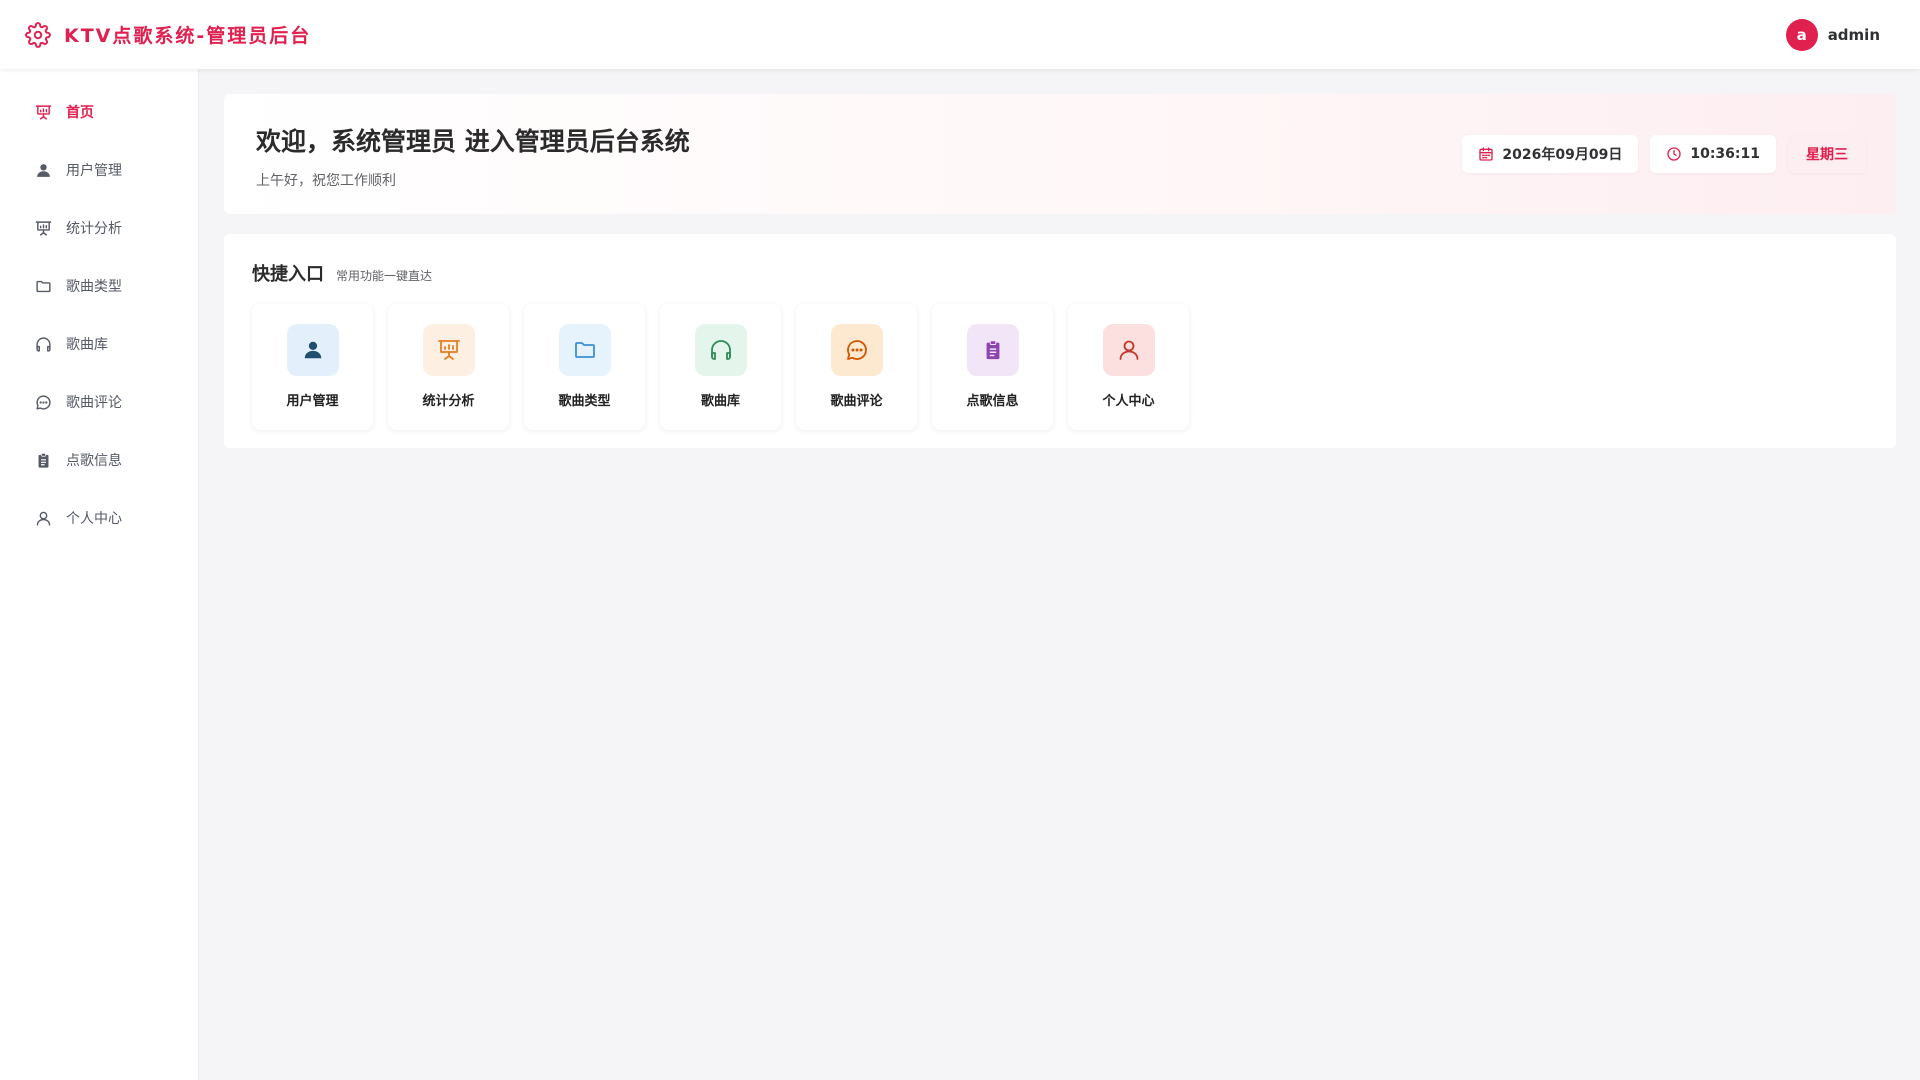 The height and width of the screenshot is (1080, 1920). I want to click on sidebar: 首页 用户管理 统计分析 歌曲类型 歌曲库 歌曲评论 点歌信息 个人中心, so click(99, 574).